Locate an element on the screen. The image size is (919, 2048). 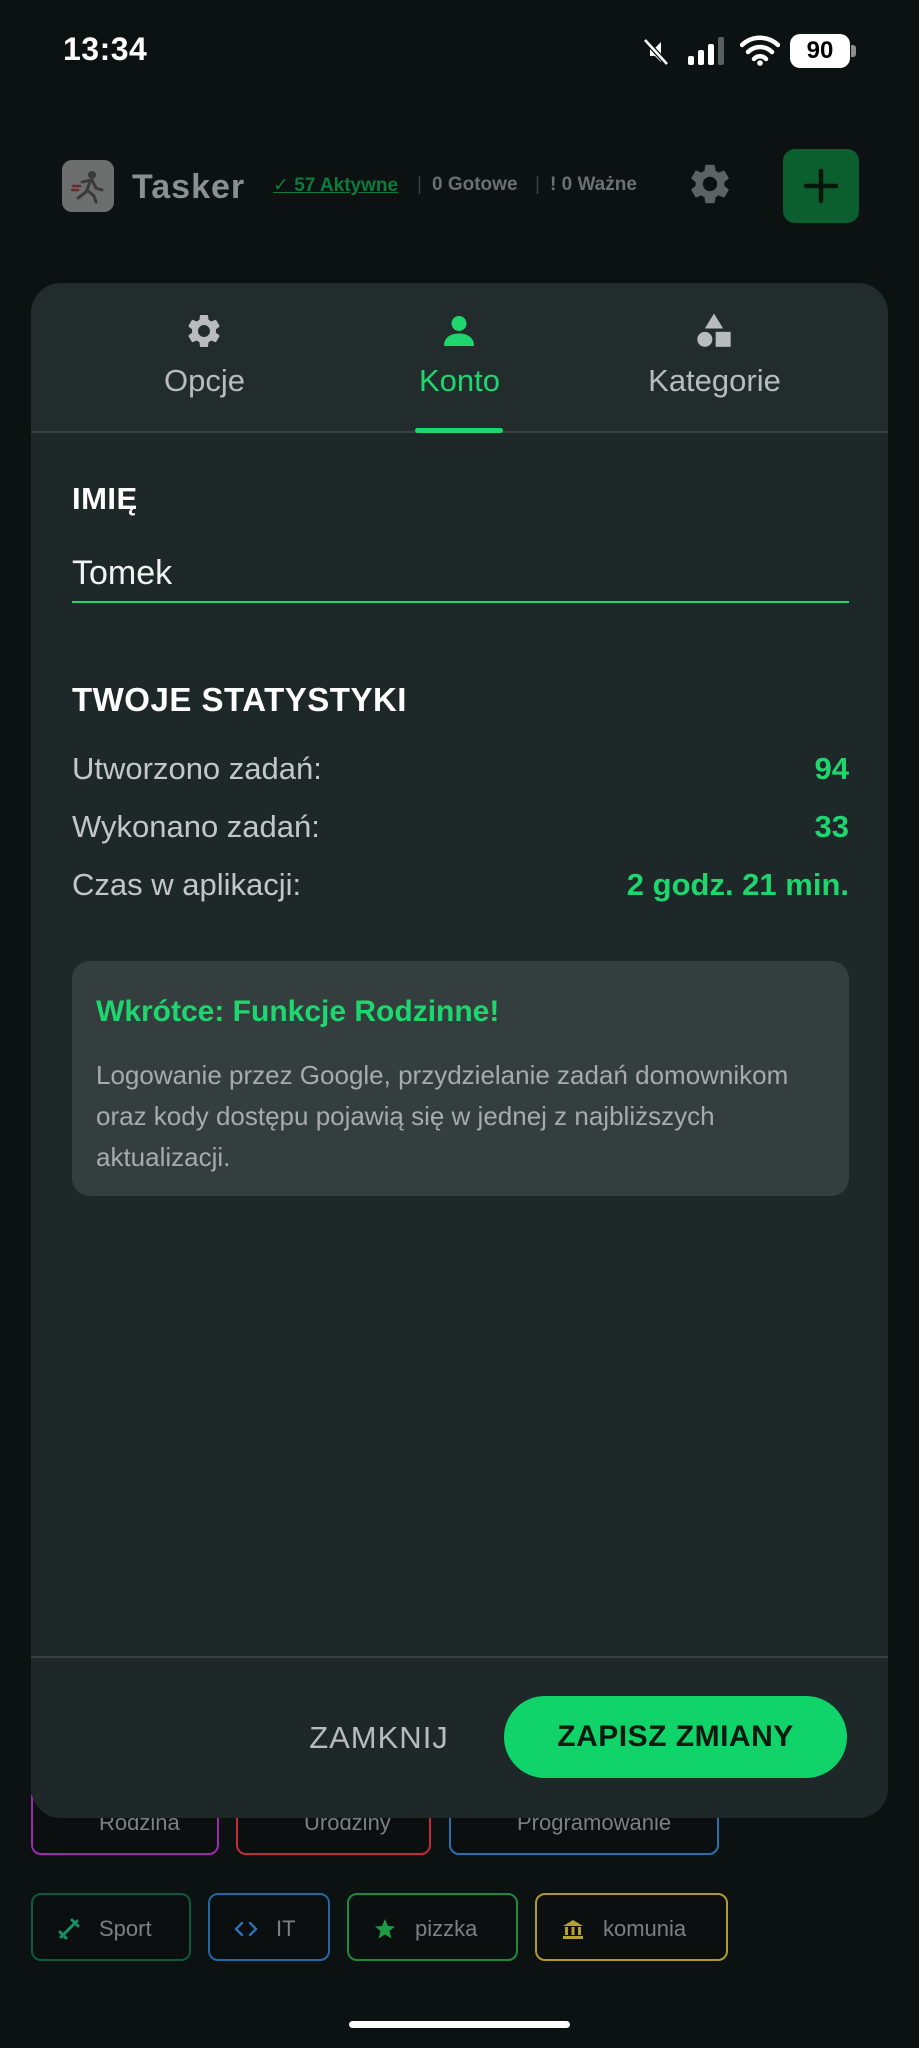
battery-icon: 90 is located at coordinates (823, 51).